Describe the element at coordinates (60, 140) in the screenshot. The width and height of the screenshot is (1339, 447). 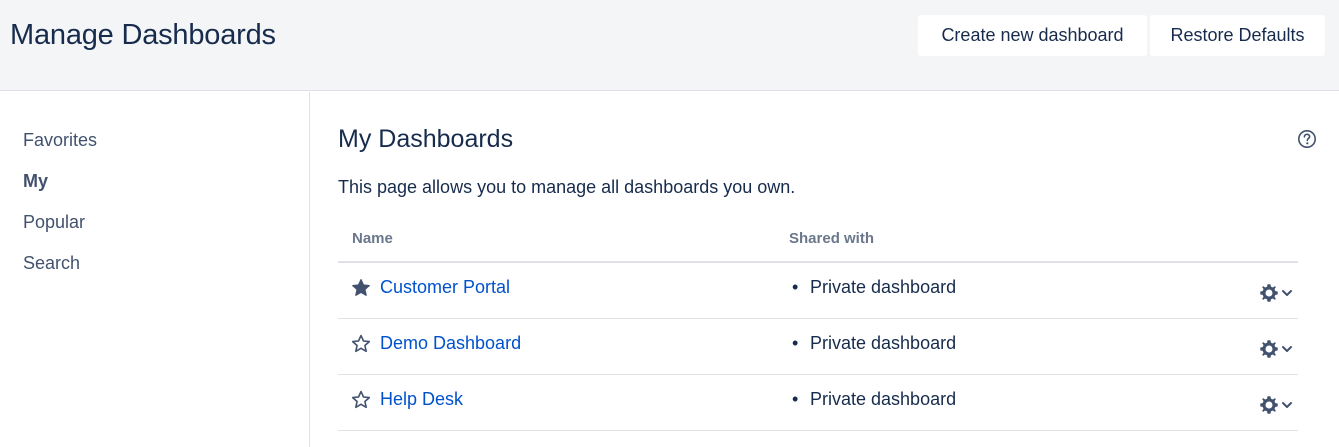
I see `sidebar-item-favorites: Favorites` at that location.